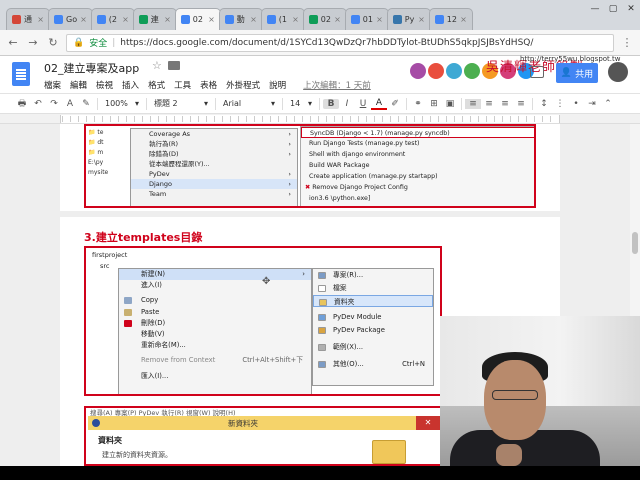 The image size is (640, 480). What do you see at coordinates (613, 12) in the screenshot?
I see `maximize-button: ▢` at bounding box center [613, 12].